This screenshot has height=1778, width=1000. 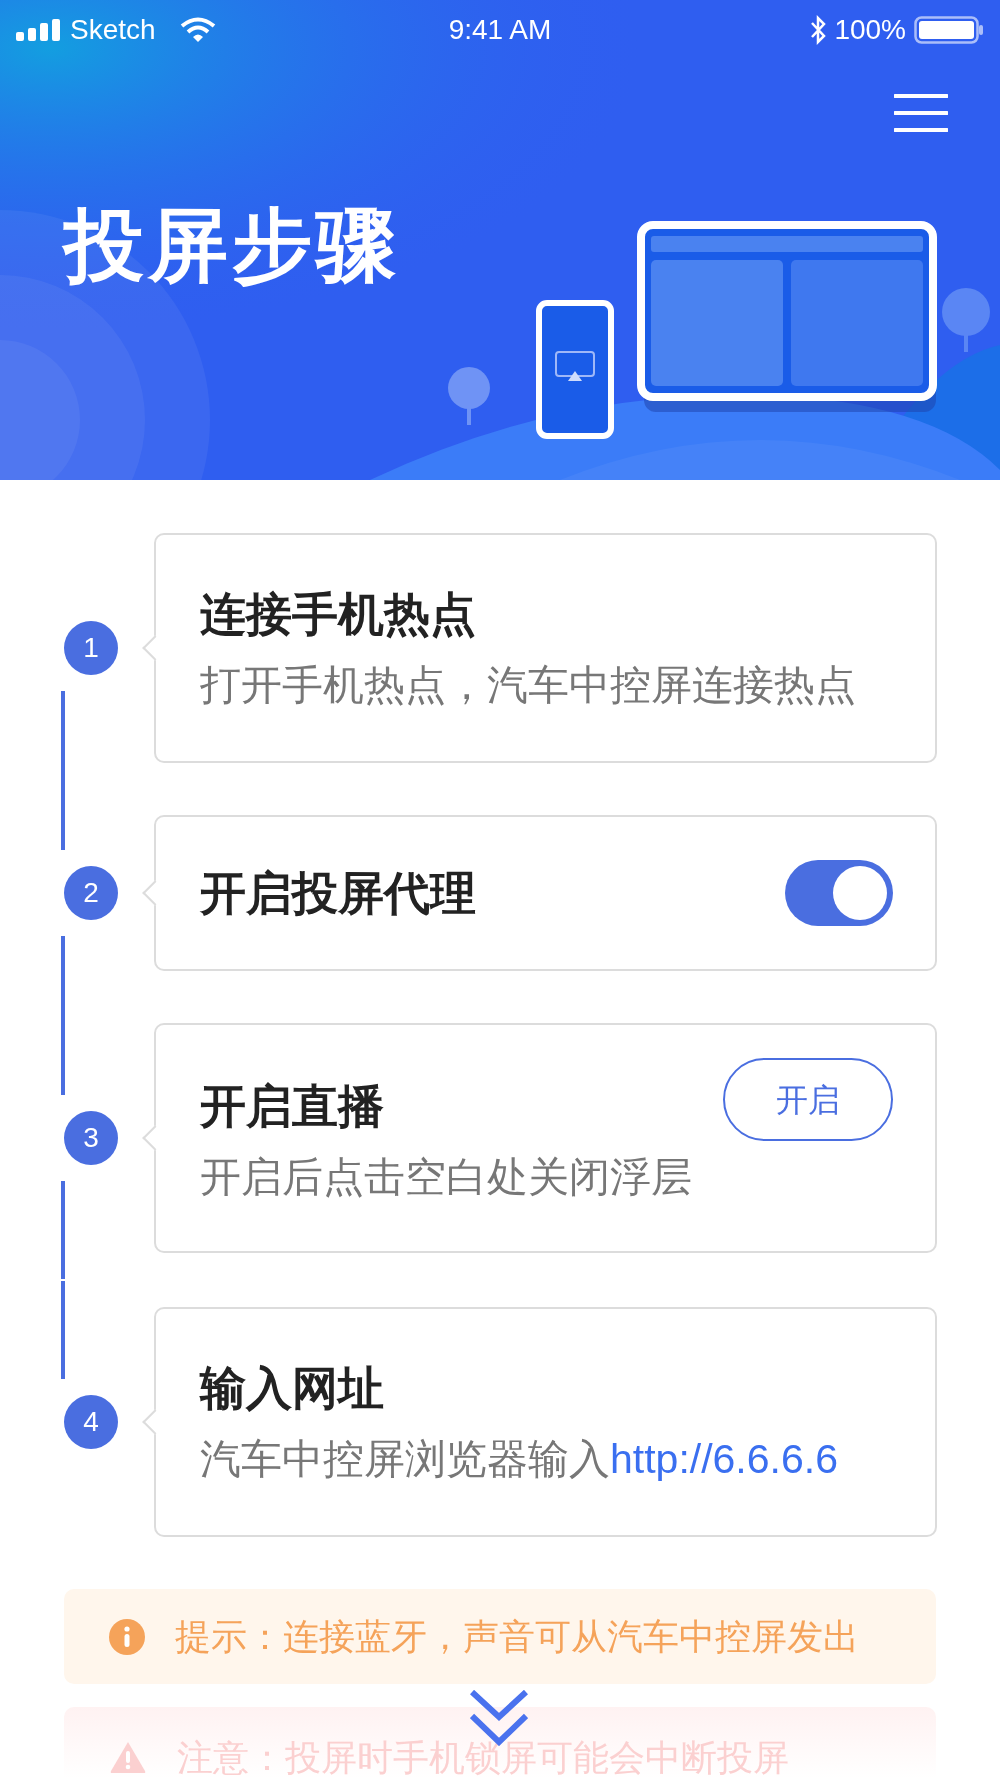 What do you see at coordinates (724, 1459) in the screenshot?
I see `url-link: http://6.6.6.6` at bounding box center [724, 1459].